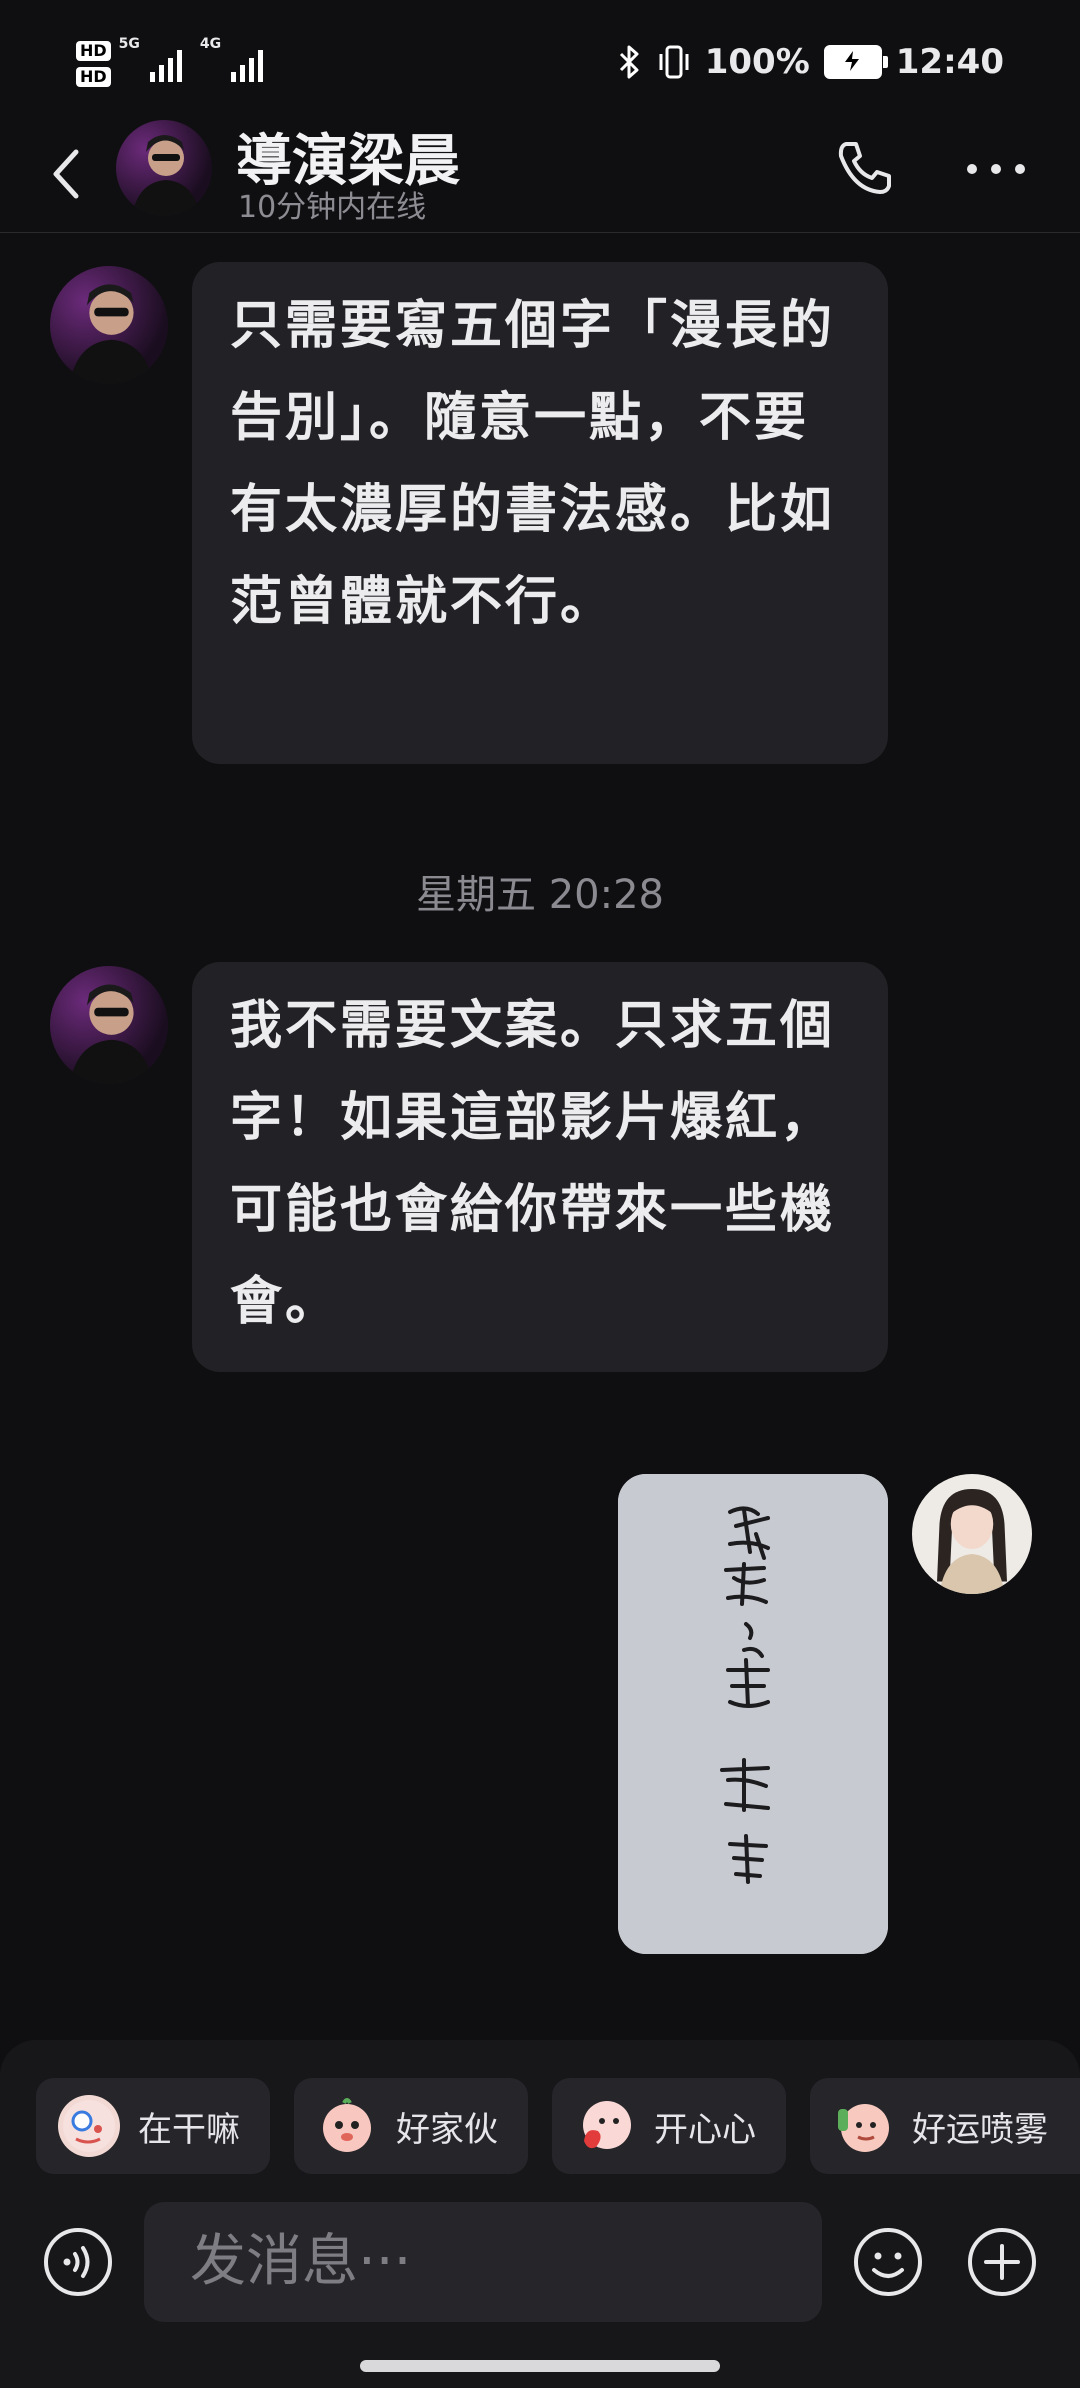 The width and height of the screenshot is (1080, 2388). What do you see at coordinates (864, 168) in the screenshot?
I see `phone-icon` at bounding box center [864, 168].